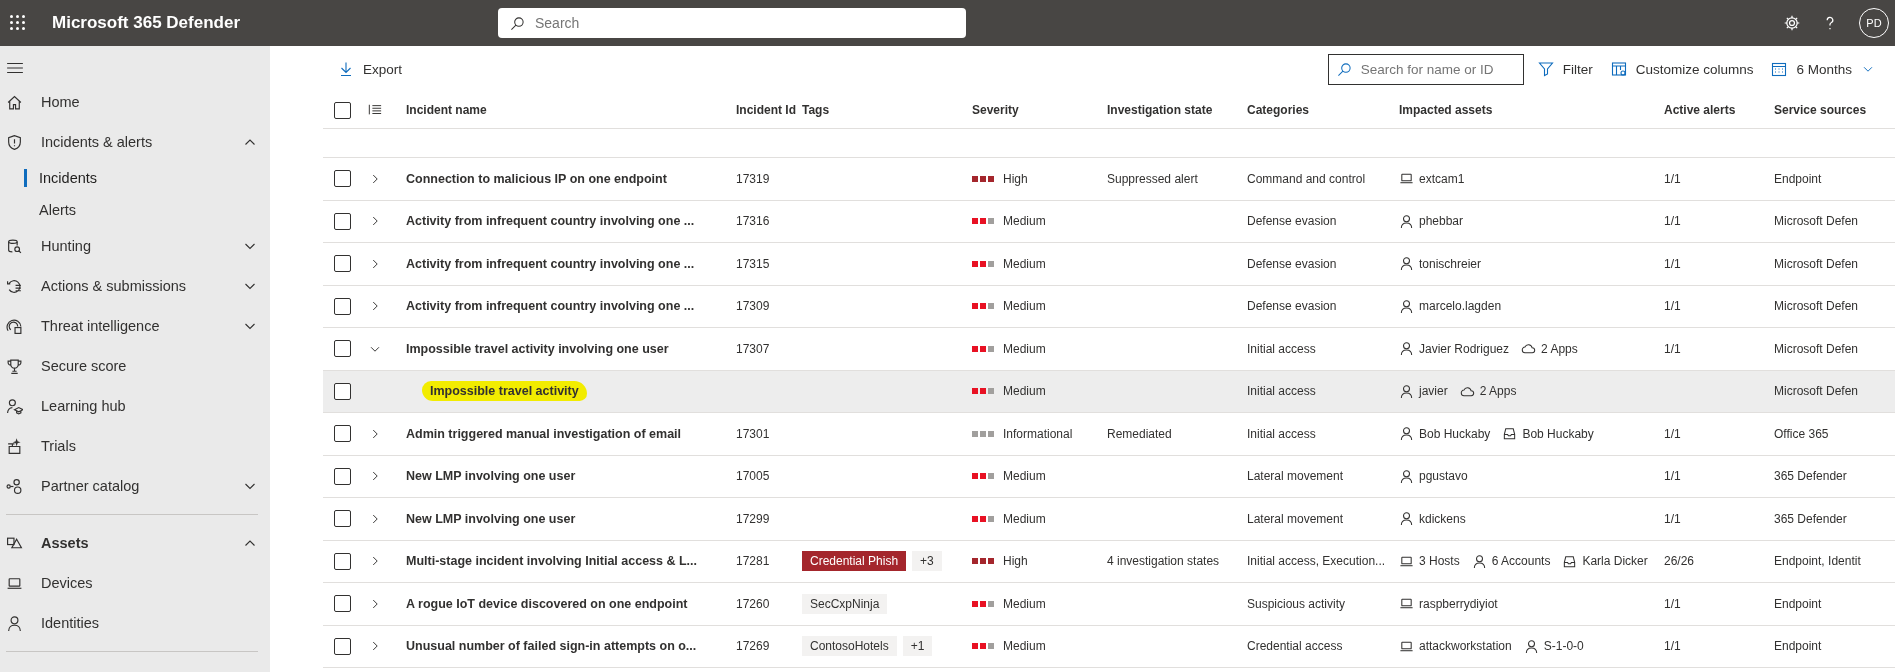 The width and height of the screenshot is (1895, 672). What do you see at coordinates (14, 366) in the screenshot?
I see `trophy-icon` at bounding box center [14, 366].